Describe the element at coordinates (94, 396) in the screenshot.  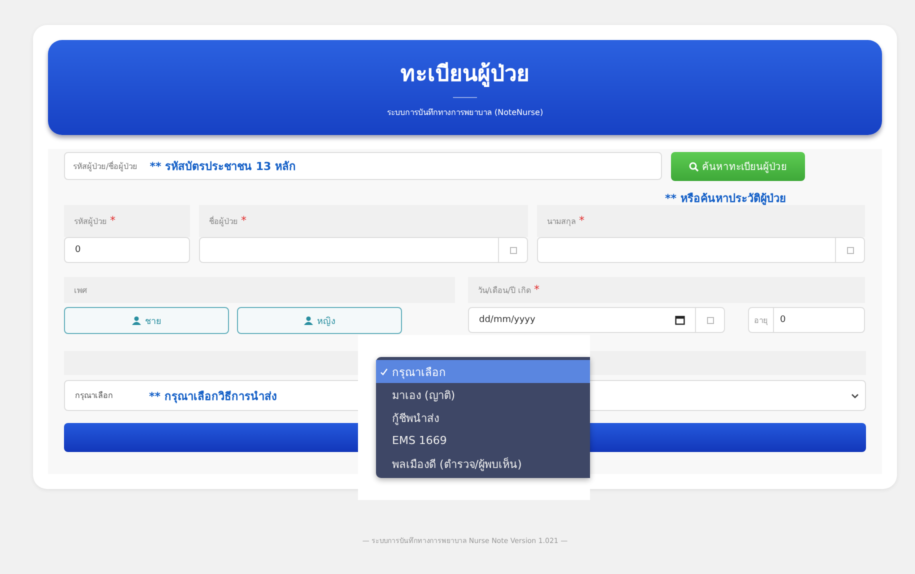
I see `select-value: กรุณาเลือก` at that location.